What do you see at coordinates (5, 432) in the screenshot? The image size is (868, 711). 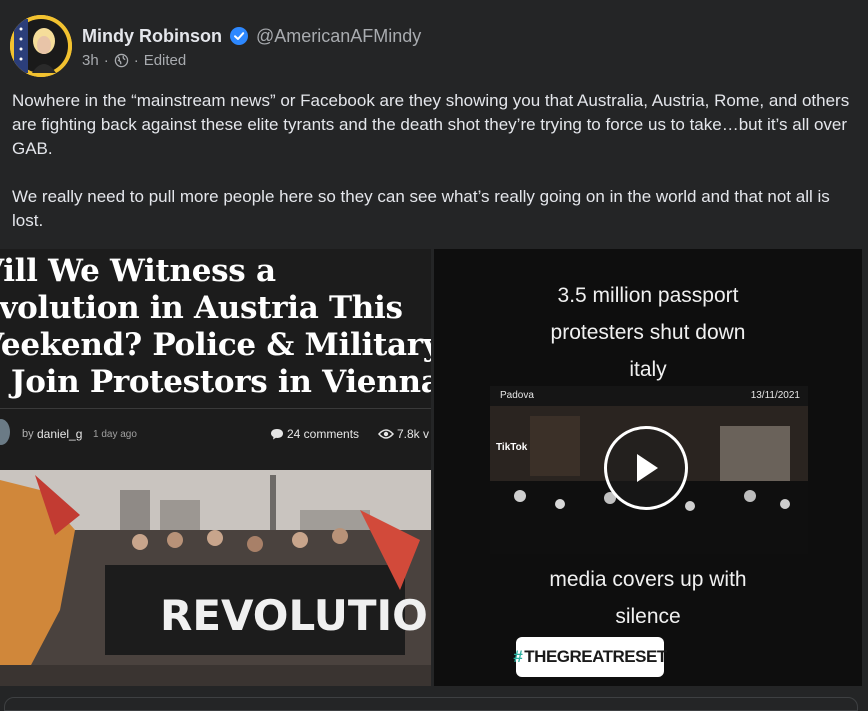 I see `byline-avatar` at bounding box center [5, 432].